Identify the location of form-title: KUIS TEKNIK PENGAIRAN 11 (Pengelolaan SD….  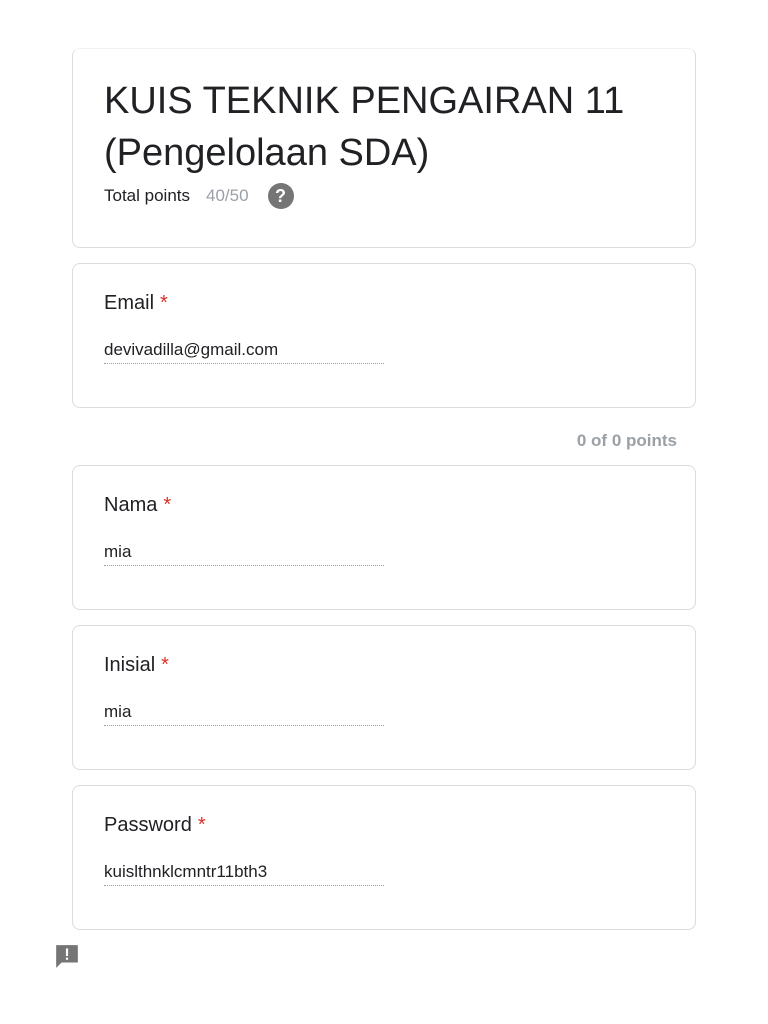
(364, 127).